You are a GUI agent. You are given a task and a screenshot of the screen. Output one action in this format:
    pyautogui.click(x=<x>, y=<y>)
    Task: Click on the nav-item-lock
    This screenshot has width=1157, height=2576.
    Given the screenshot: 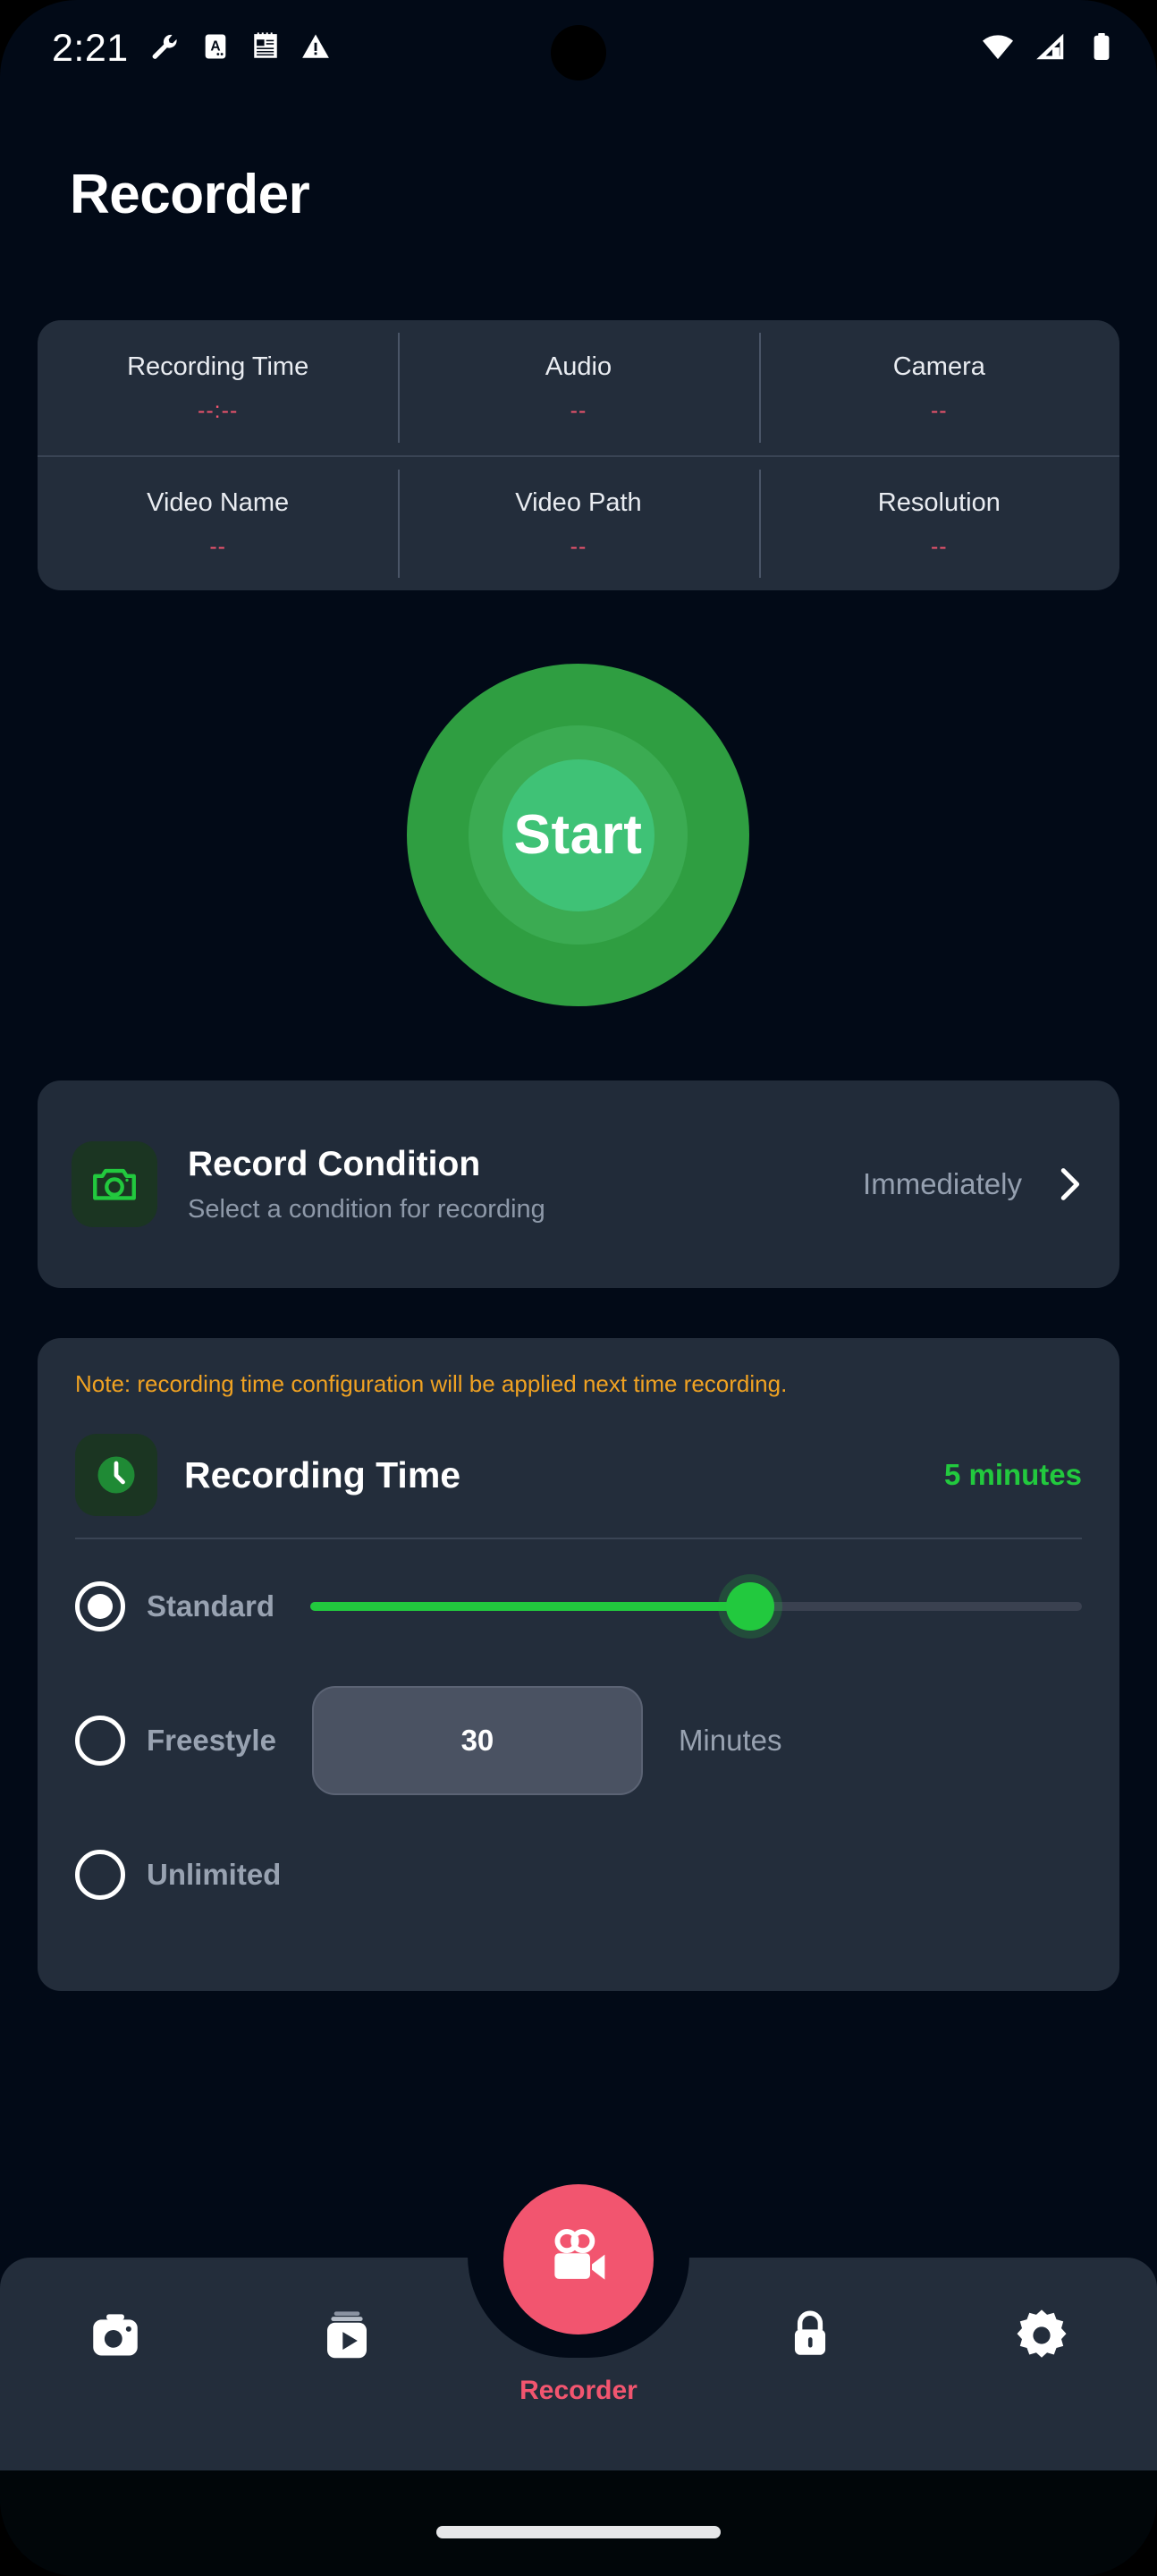 What is the action you would take?
    pyautogui.click(x=809, y=2364)
    